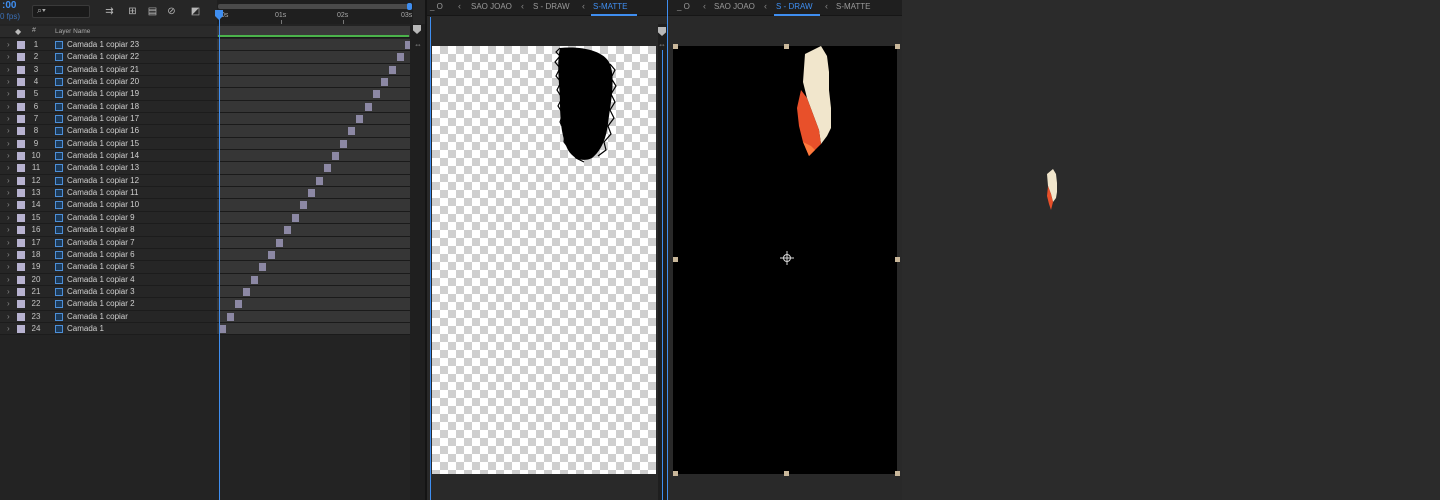 Image resolution: width=1440 pixels, height=500 pixels. Describe the element at coordinates (853, 6) in the screenshot. I see `tab-s-matte: S-MATTE` at that location.